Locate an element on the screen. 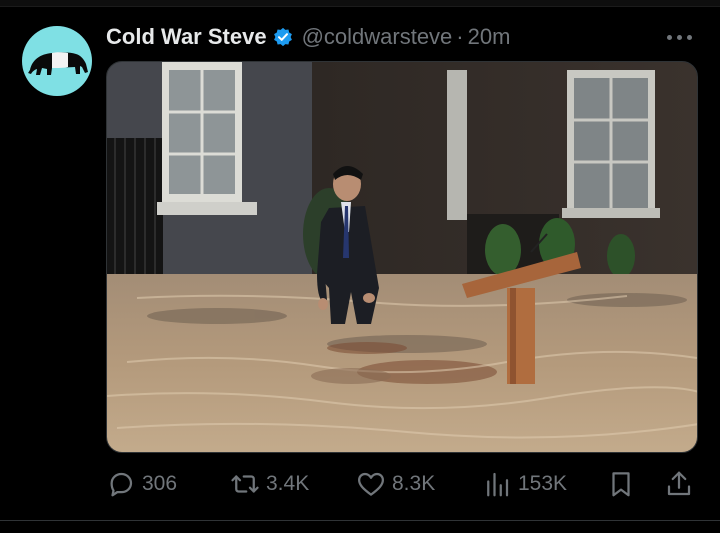  author-name: Cold War Steve is located at coordinates (186, 37).